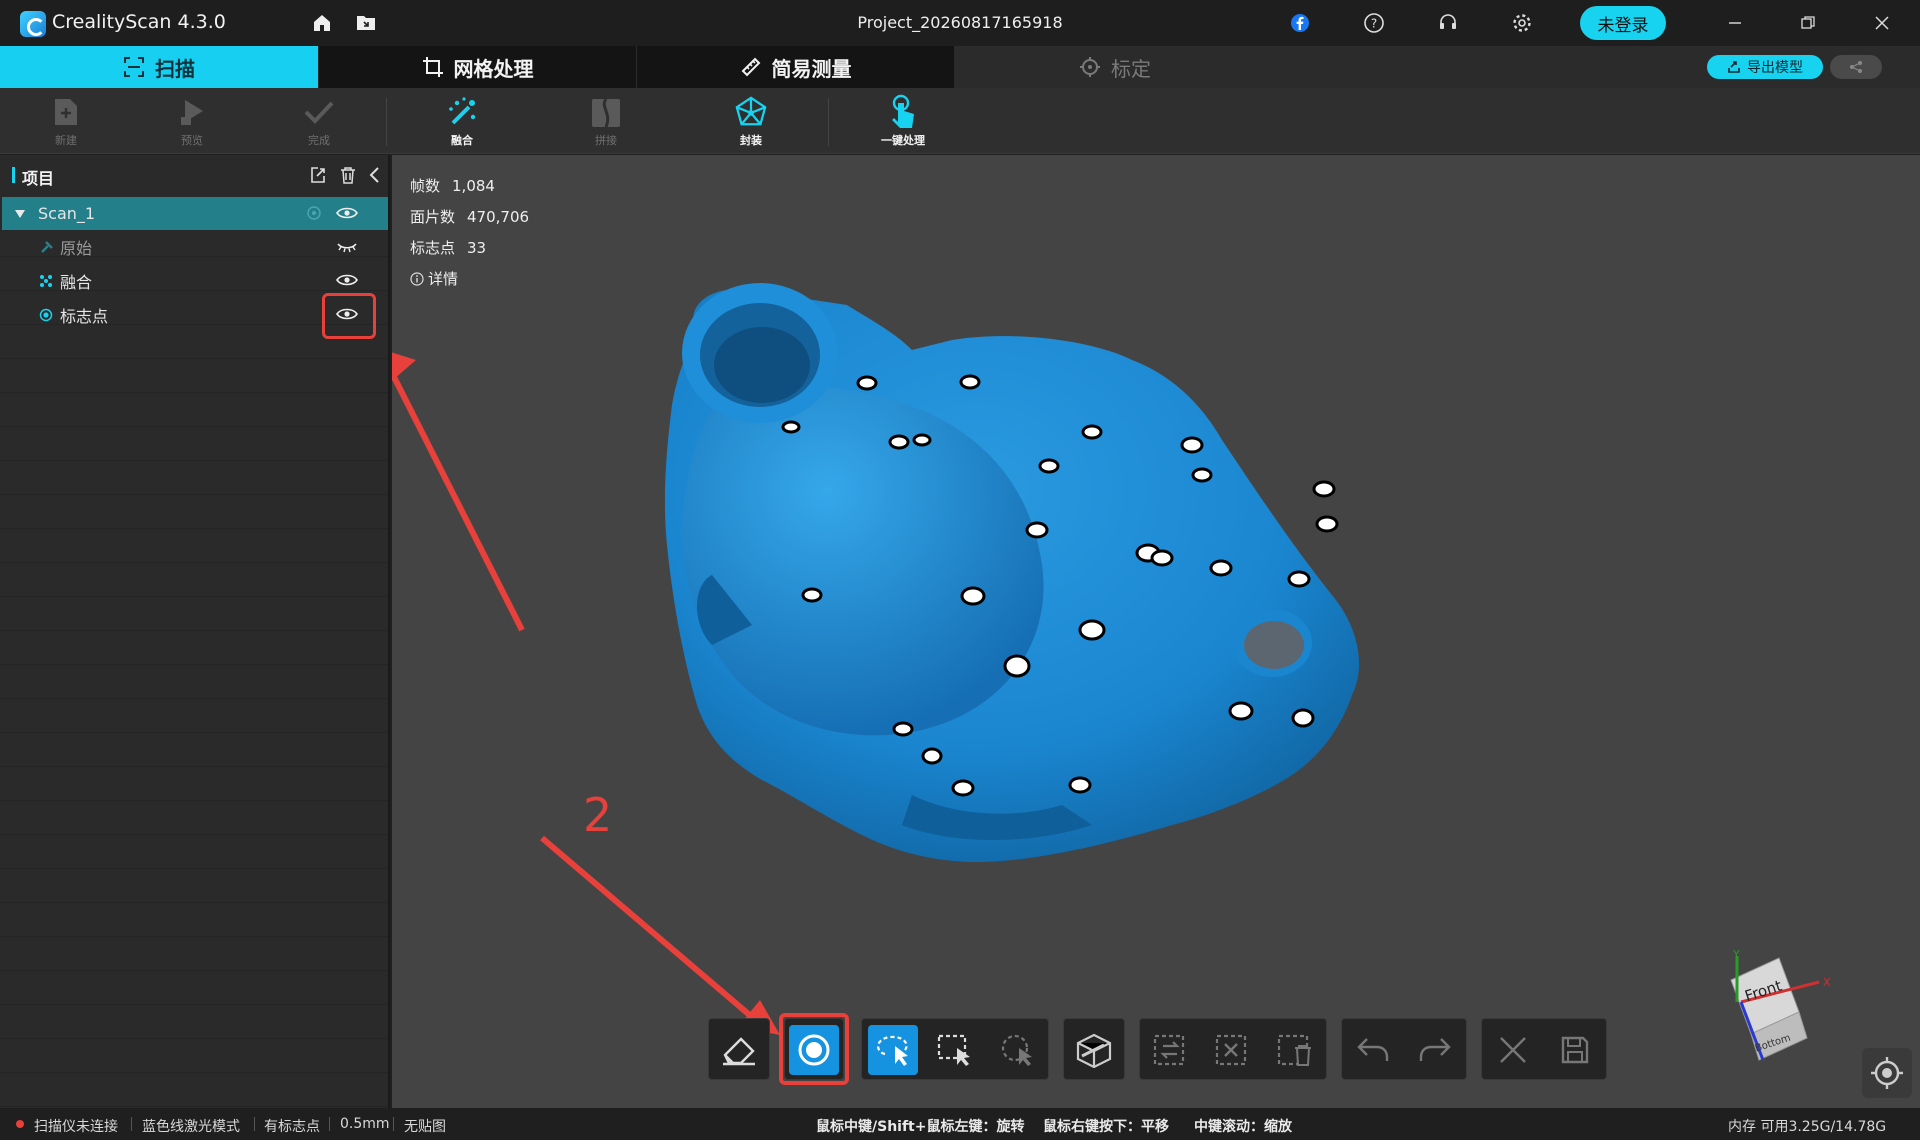 The image size is (1920, 1140). What do you see at coordinates (1808, 23) in the screenshot?
I see `restore-icon` at bounding box center [1808, 23].